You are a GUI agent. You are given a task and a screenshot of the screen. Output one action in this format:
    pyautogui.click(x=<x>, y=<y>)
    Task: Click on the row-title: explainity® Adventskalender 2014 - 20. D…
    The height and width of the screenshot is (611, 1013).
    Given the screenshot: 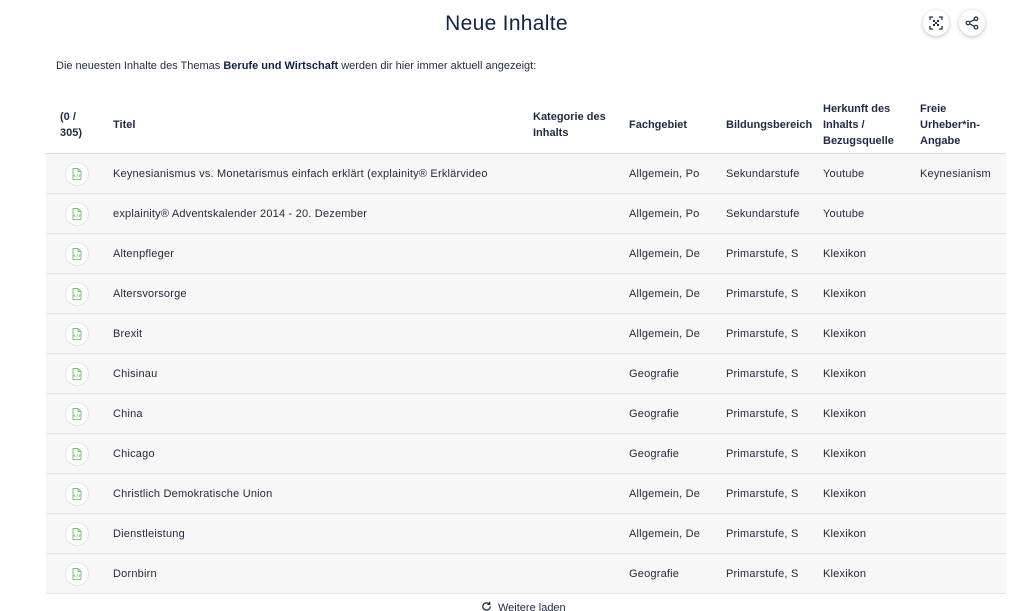 What is the action you would take?
    pyautogui.click(x=313, y=213)
    